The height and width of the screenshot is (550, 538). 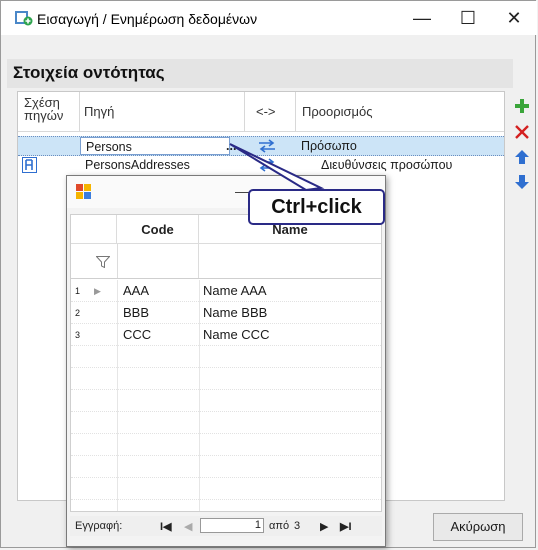 What do you see at coordinates (396, 146) in the screenshot?
I see `destination-cell: Πρόσωπο` at bounding box center [396, 146].